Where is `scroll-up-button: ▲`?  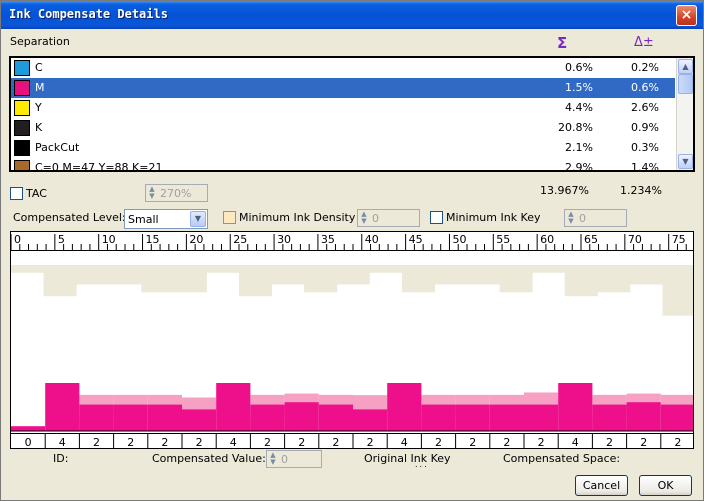 scroll-up-button: ▲ is located at coordinates (685, 66).